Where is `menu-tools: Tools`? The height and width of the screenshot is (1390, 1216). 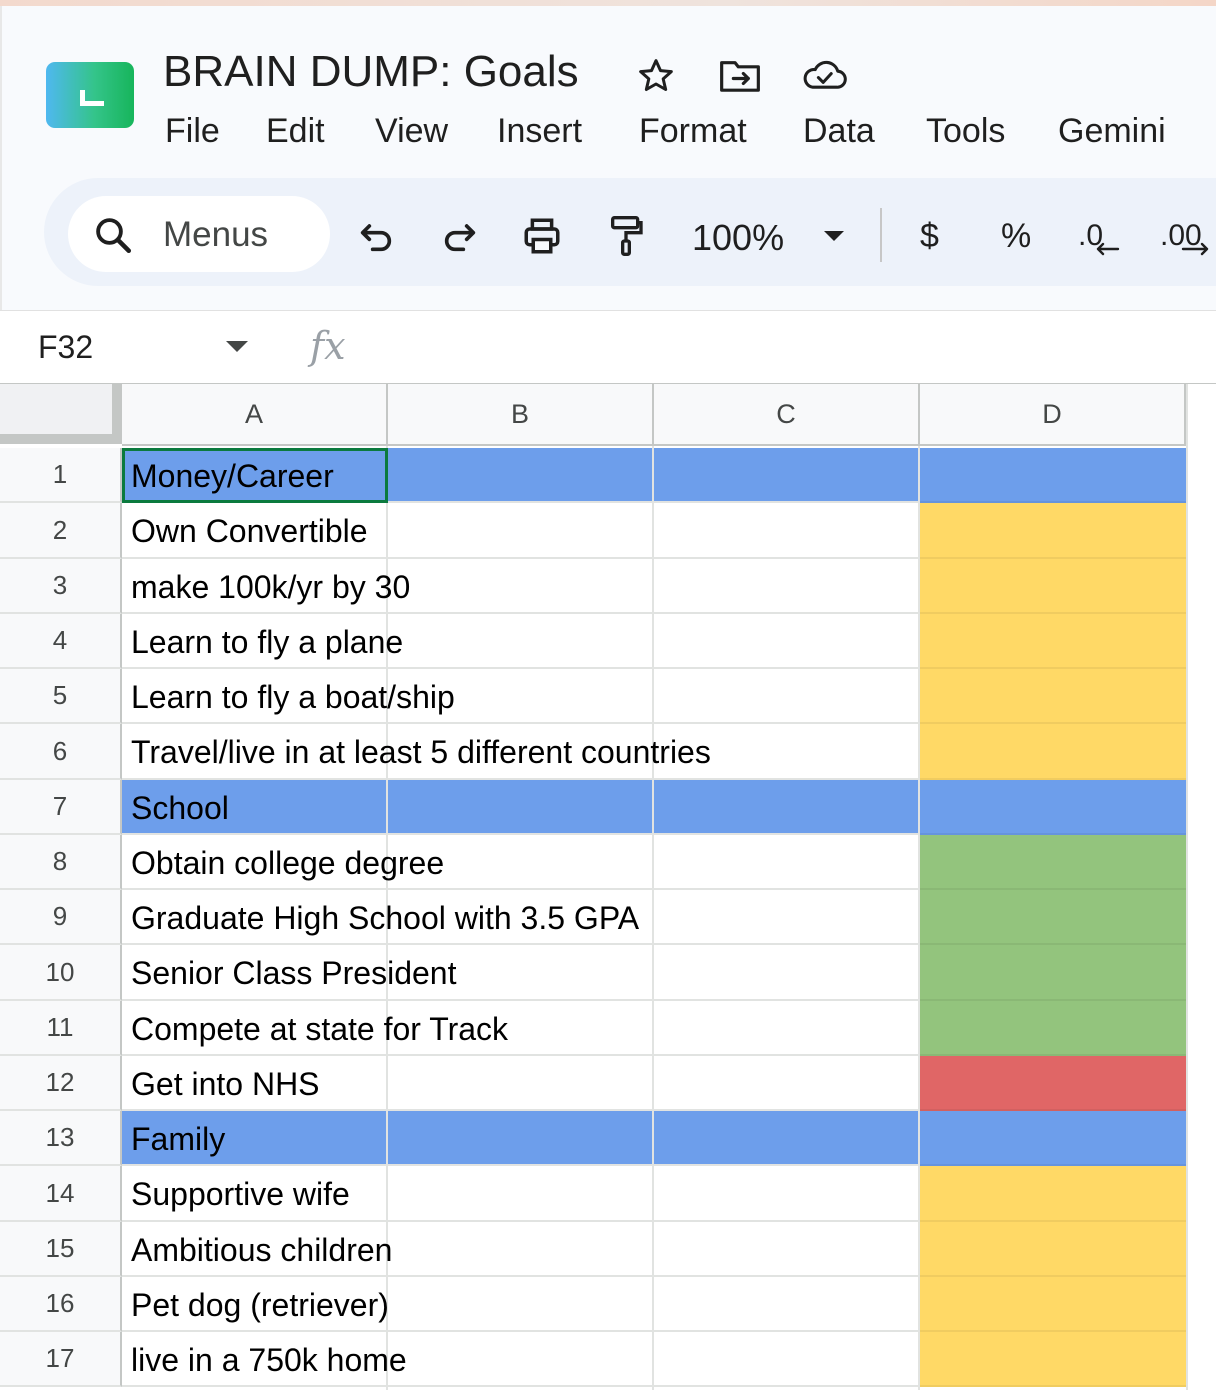 menu-tools: Tools is located at coordinates (965, 131).